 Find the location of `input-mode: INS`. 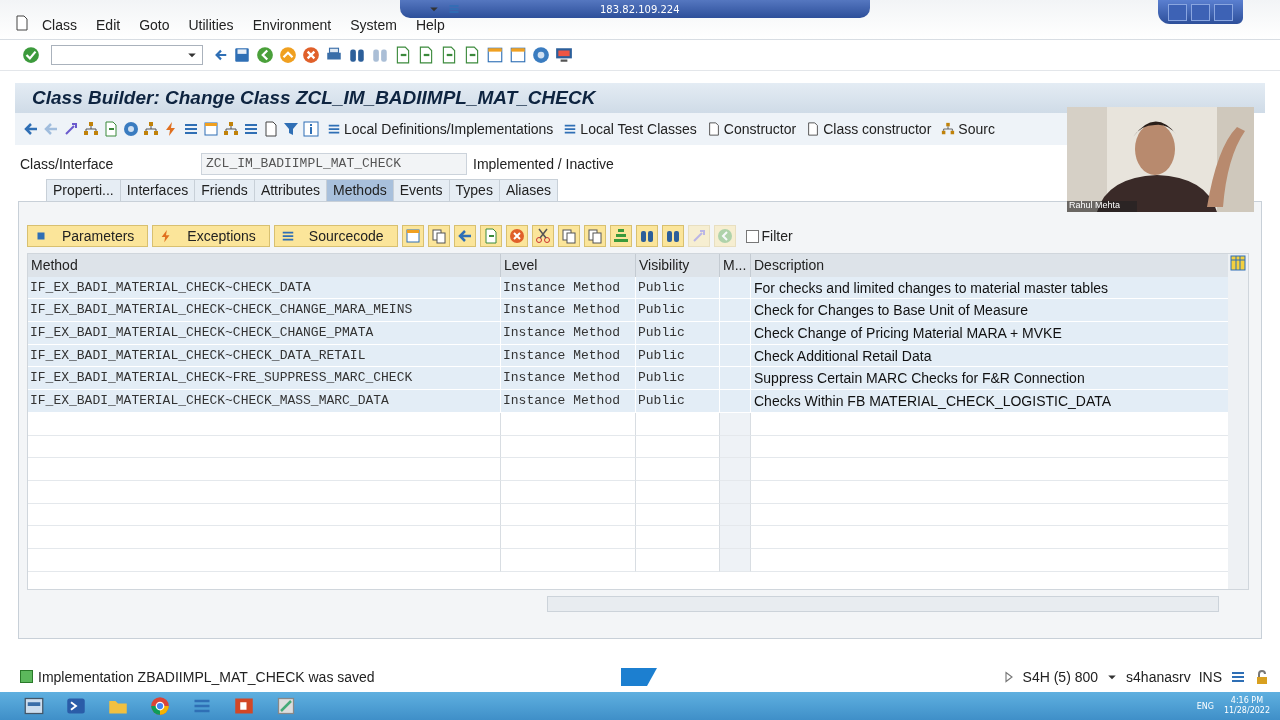

input-mode: INS is located at coordinates (1210, 676).